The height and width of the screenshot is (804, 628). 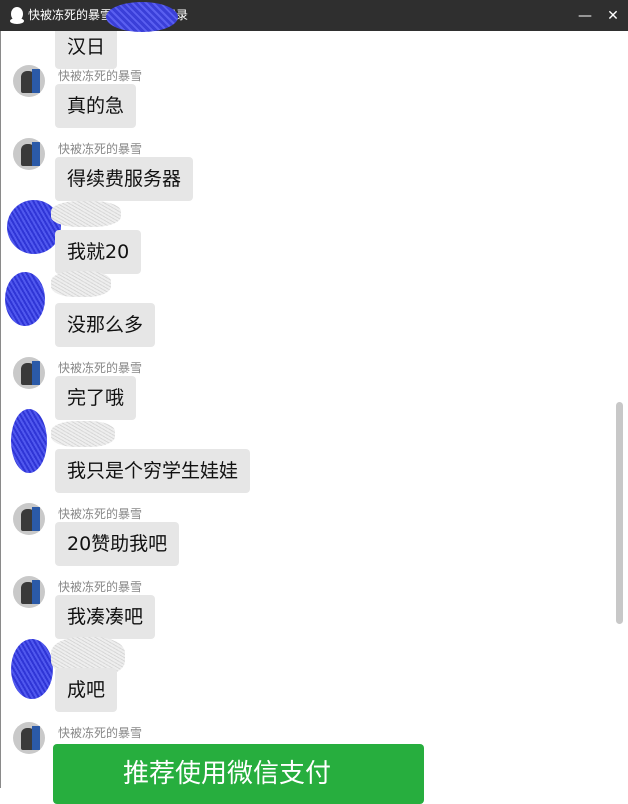 I want to click on window-titlebar: 快被冻死的暴雪天记录 — ✕, so click(x=314, y=16).